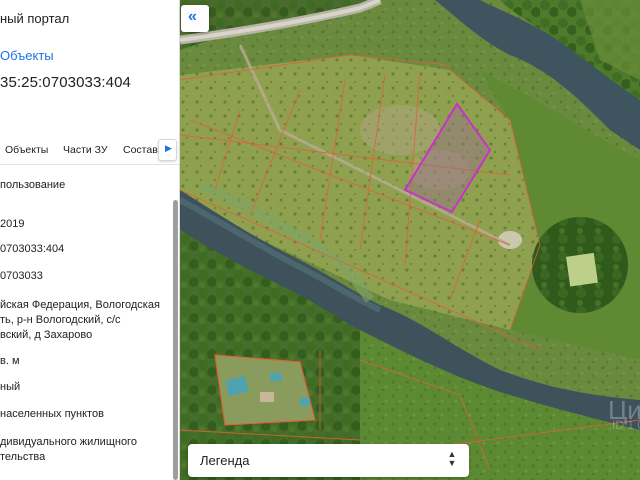 This screenshot has width=640, height=480. I want to click on objects-link: Объекты, so click(27, 55).